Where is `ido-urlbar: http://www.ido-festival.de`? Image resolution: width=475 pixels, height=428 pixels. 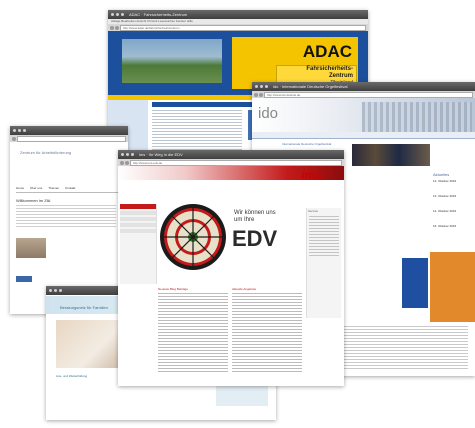 ido-urlbar: http://www.ido-festival.de is located at coordinates (363, 94).